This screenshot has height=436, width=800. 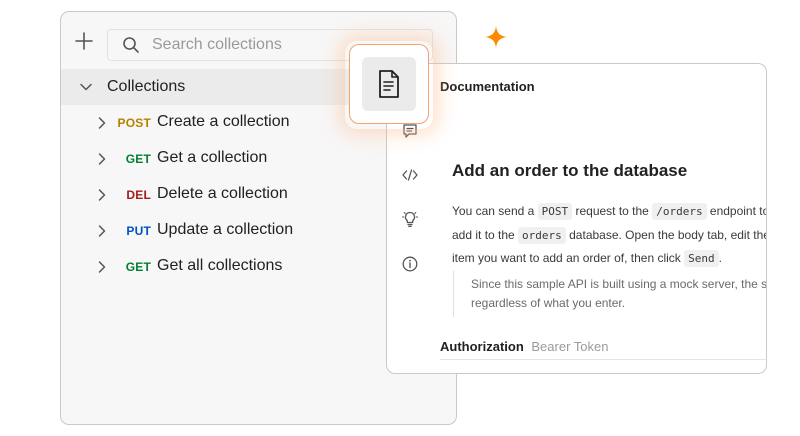 I want to click on para-text: endpoint to, so click(x=736, y=211).